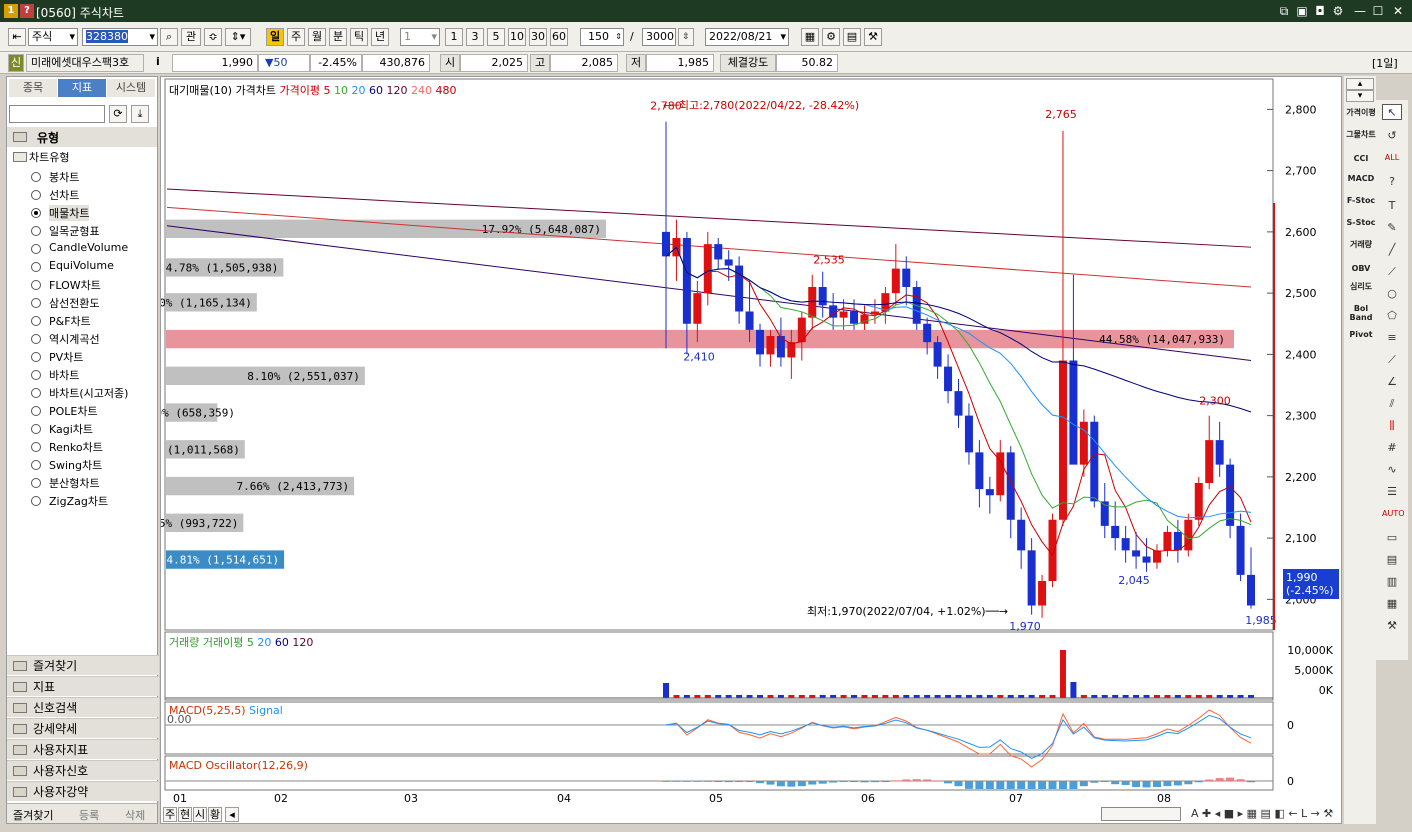  Describe the element at coordinates (1361, 158) in the screenshot. I see `indicator-shortcut: CCI` at that location.